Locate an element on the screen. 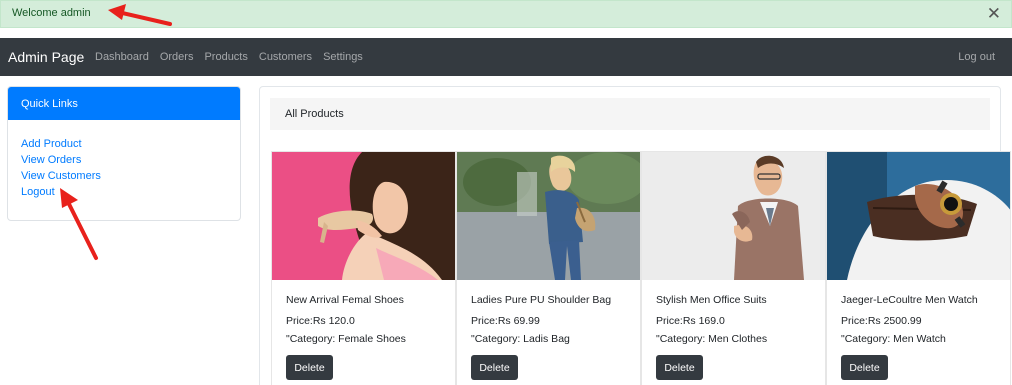 The height and width of the screenshot is (385, 1012). product-name: Stylish Men Office Suits is located at coordinates (711, 300).